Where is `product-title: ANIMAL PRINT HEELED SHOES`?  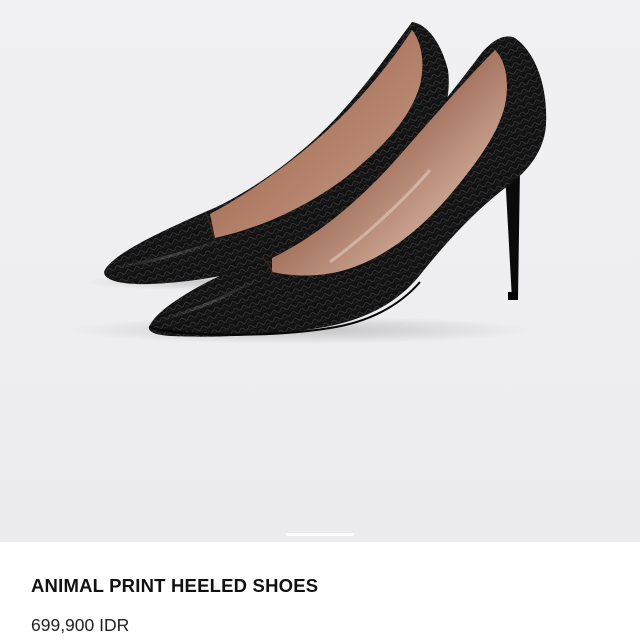 product-title: ANIMAL PRINT HEELED SHOES is located at coordinates (175, 585).